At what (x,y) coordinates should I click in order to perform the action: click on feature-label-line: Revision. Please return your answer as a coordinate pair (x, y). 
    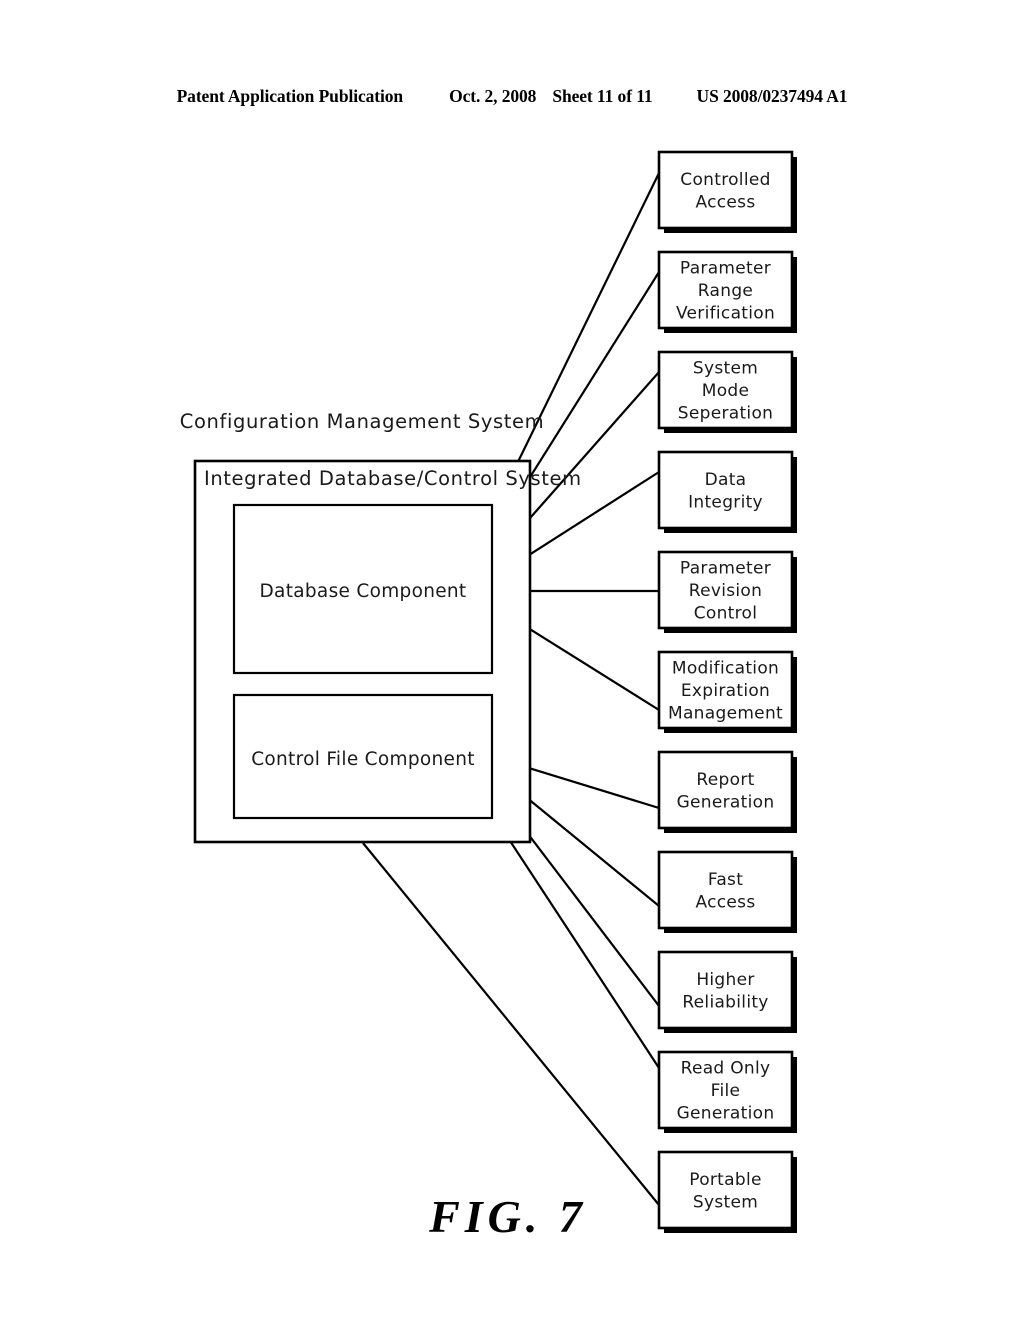
    Looking at the image, I should click on (725, 591).